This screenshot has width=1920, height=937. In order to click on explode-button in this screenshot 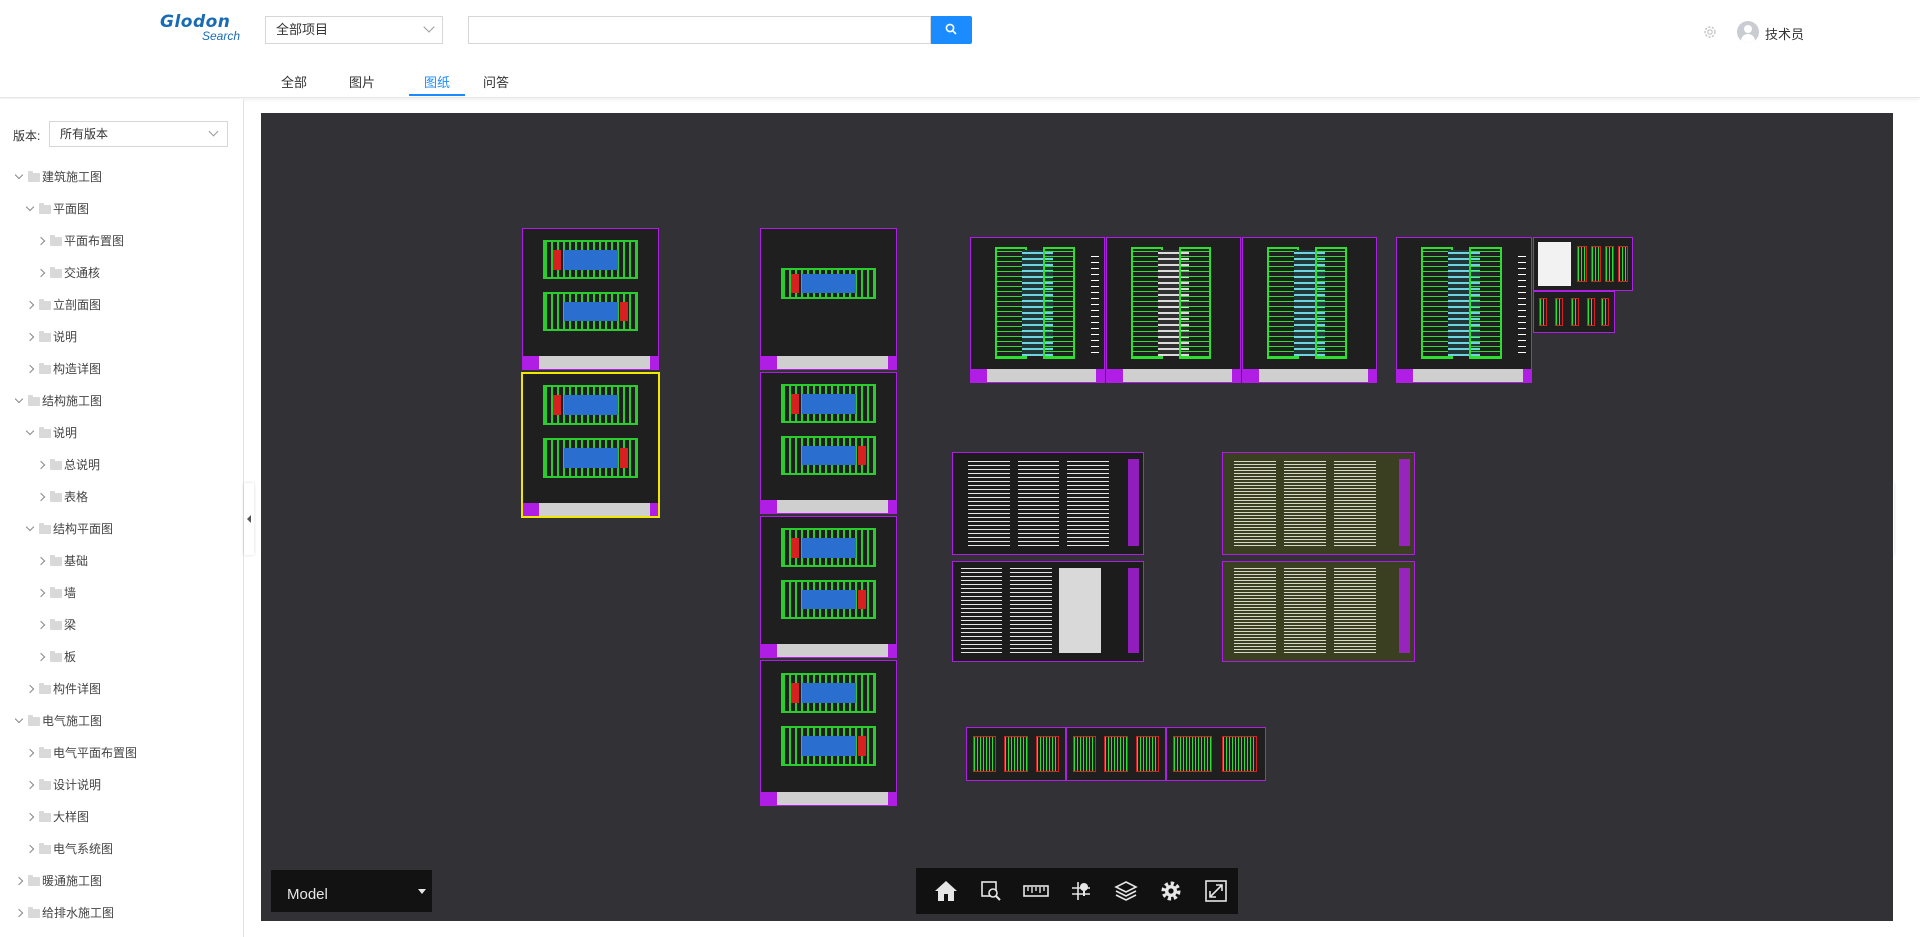, I will do `click(1081, 891)`.